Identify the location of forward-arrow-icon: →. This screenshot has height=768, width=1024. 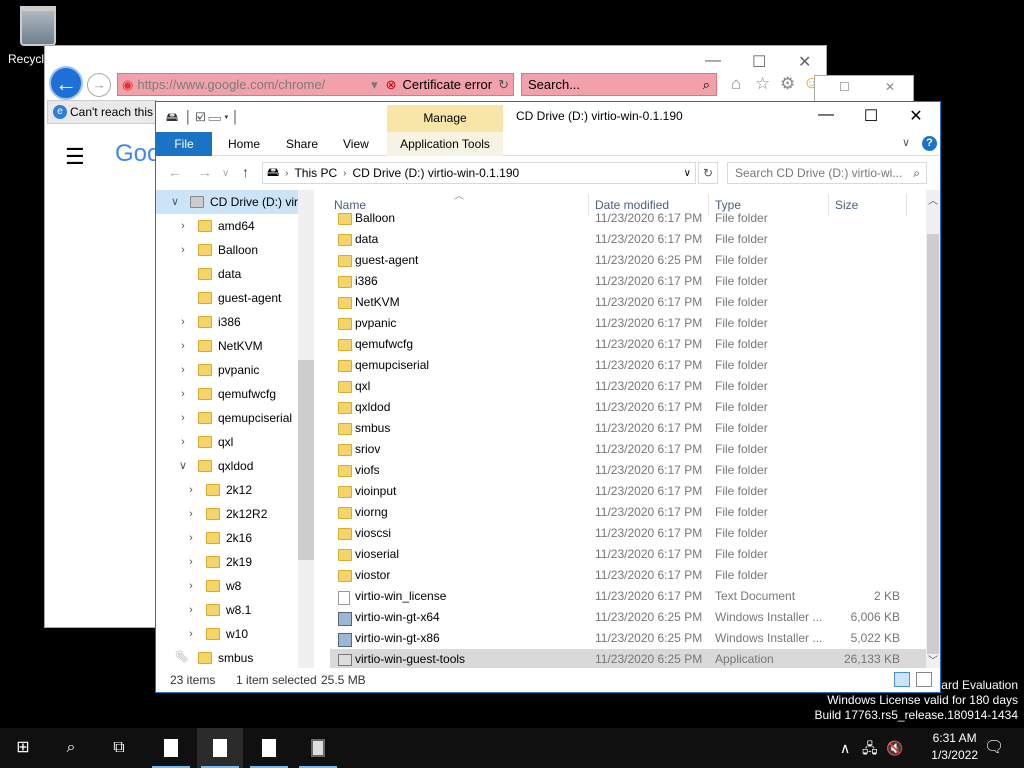
(205, 172).